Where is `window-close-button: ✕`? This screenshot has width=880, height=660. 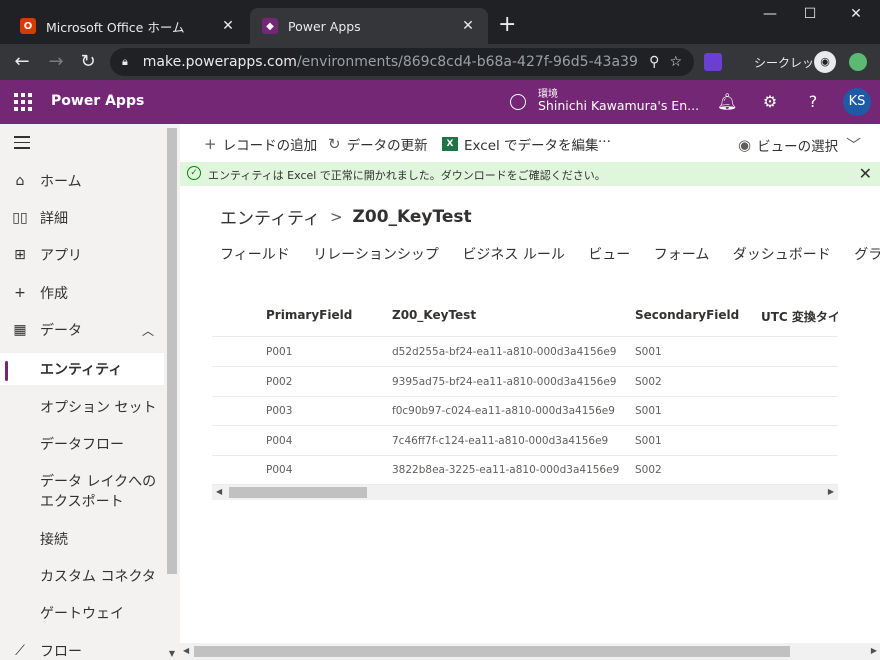 window-close-button: ✕ is located at coordinates (856, 14).